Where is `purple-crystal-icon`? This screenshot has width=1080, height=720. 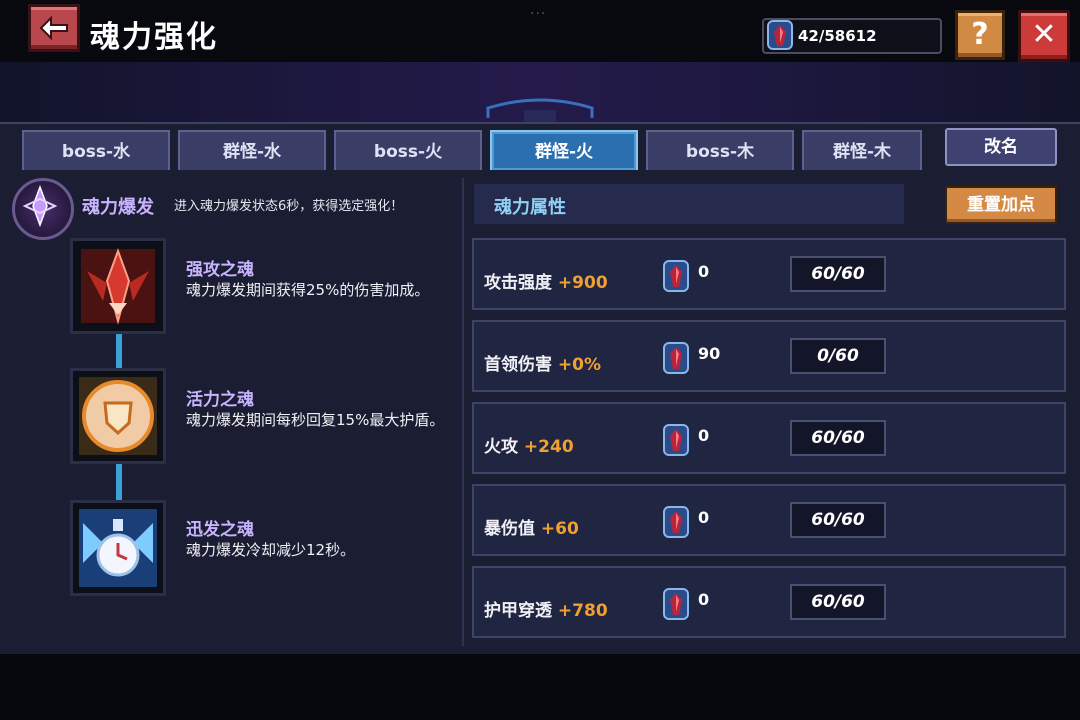 purple-crystal-icon is located at coordinates (40, 206).